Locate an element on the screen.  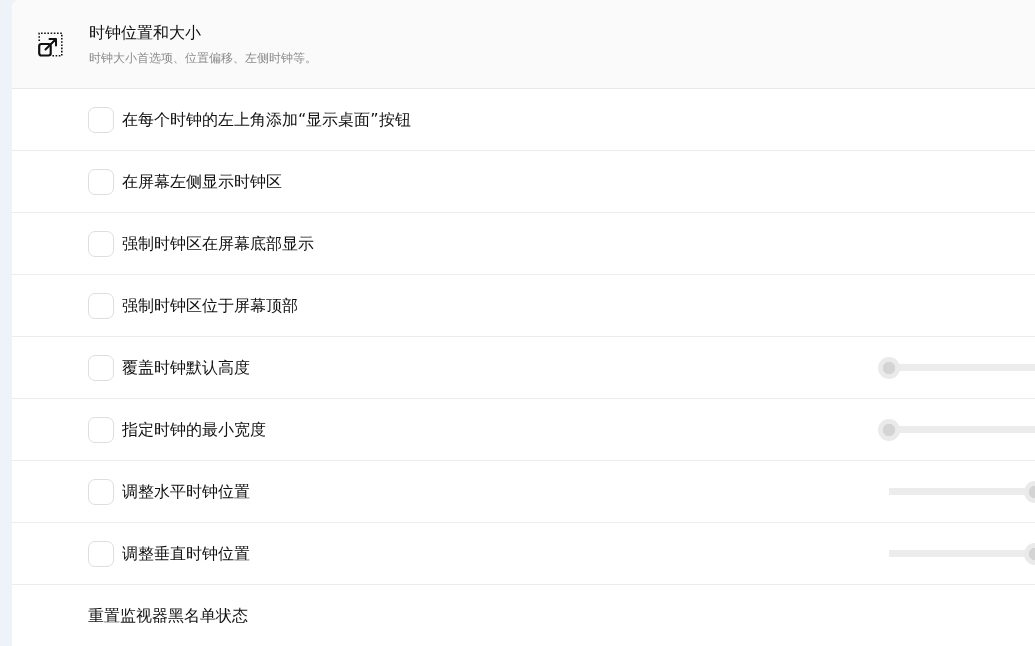
action-link: 重置监视器黑名单状态 is located at coordinates (168, 616).